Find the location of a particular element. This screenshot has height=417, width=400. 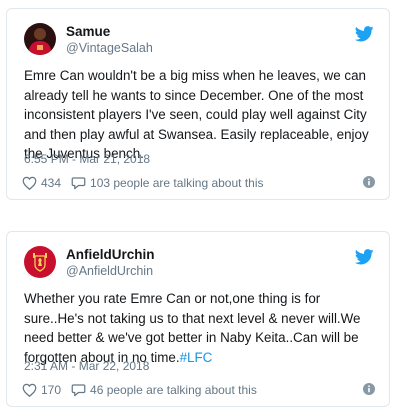

reply-button: 103 people are talking about this is located at coordinates (167, 183).